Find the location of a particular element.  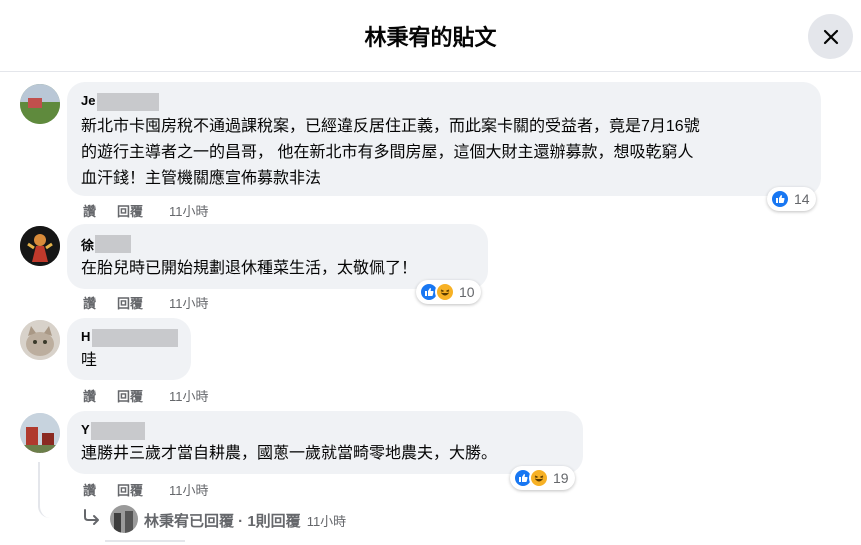

post-dialog-header: 林秉宥的貼文 is located at coordinates (430, 36).